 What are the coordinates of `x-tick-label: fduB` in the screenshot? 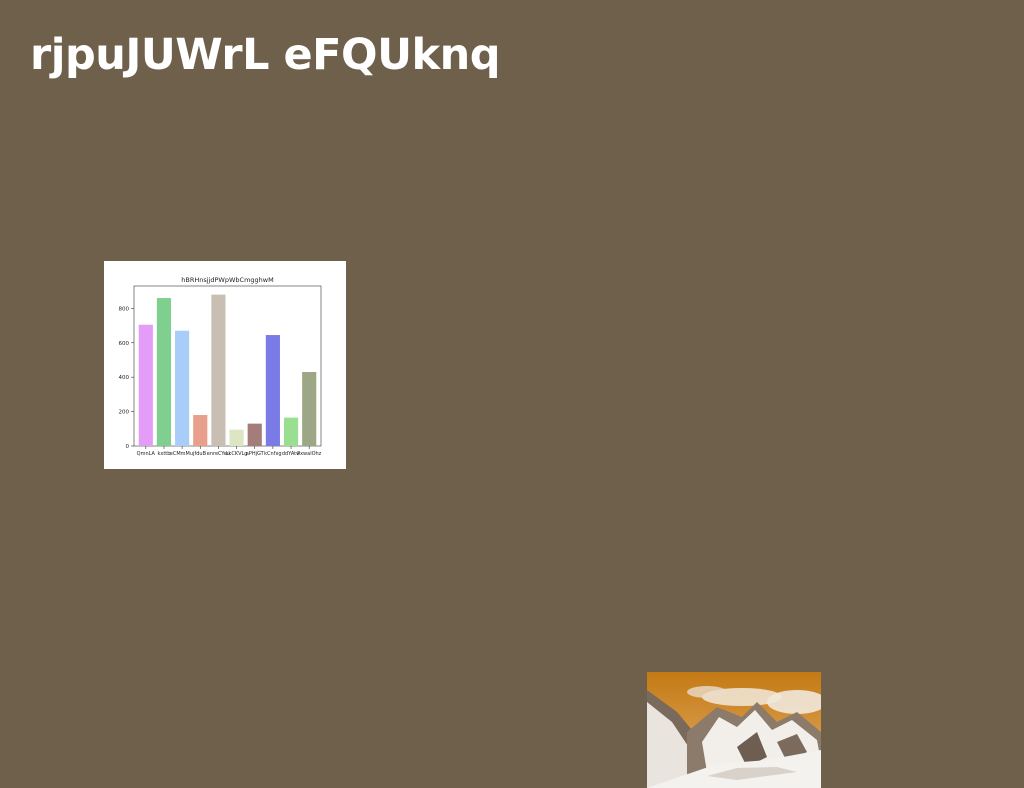 It's located at (200, 454).